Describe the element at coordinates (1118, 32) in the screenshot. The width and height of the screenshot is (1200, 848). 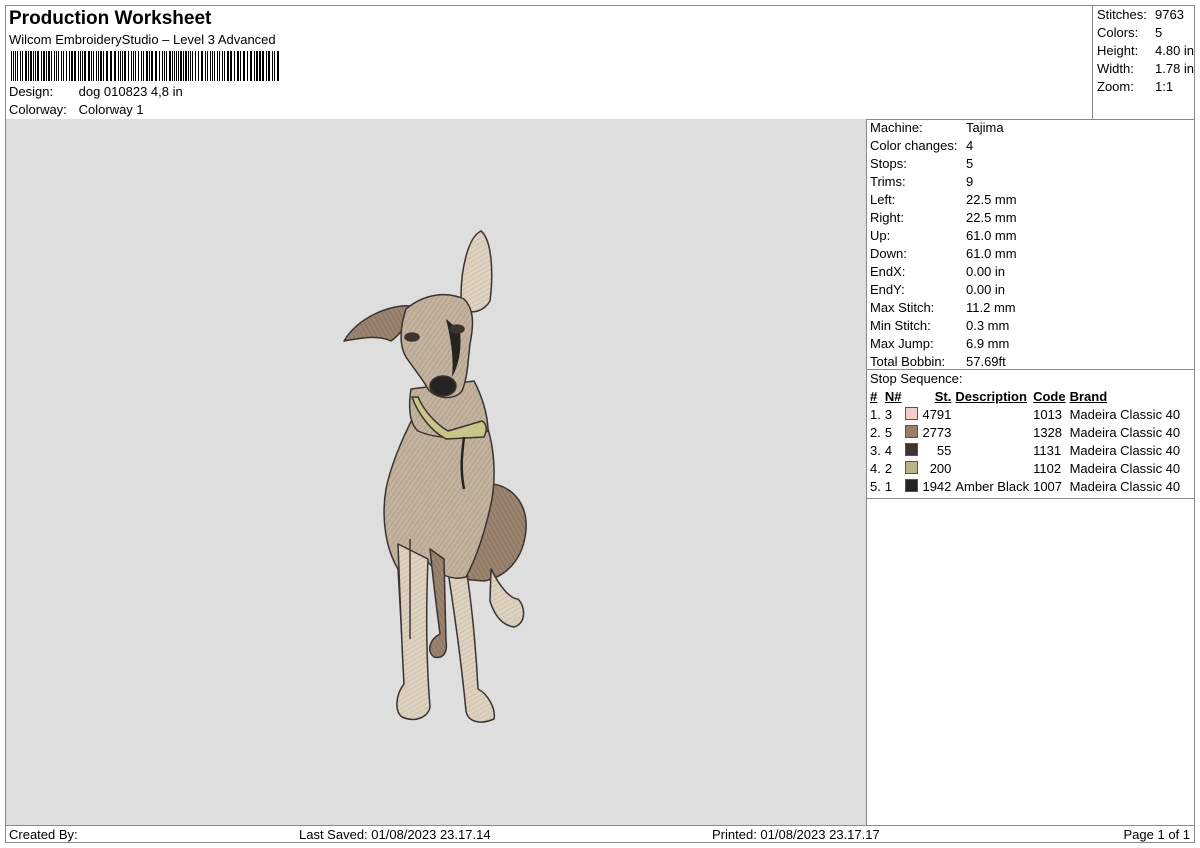
I see `stat-label: Colors:` at that location.